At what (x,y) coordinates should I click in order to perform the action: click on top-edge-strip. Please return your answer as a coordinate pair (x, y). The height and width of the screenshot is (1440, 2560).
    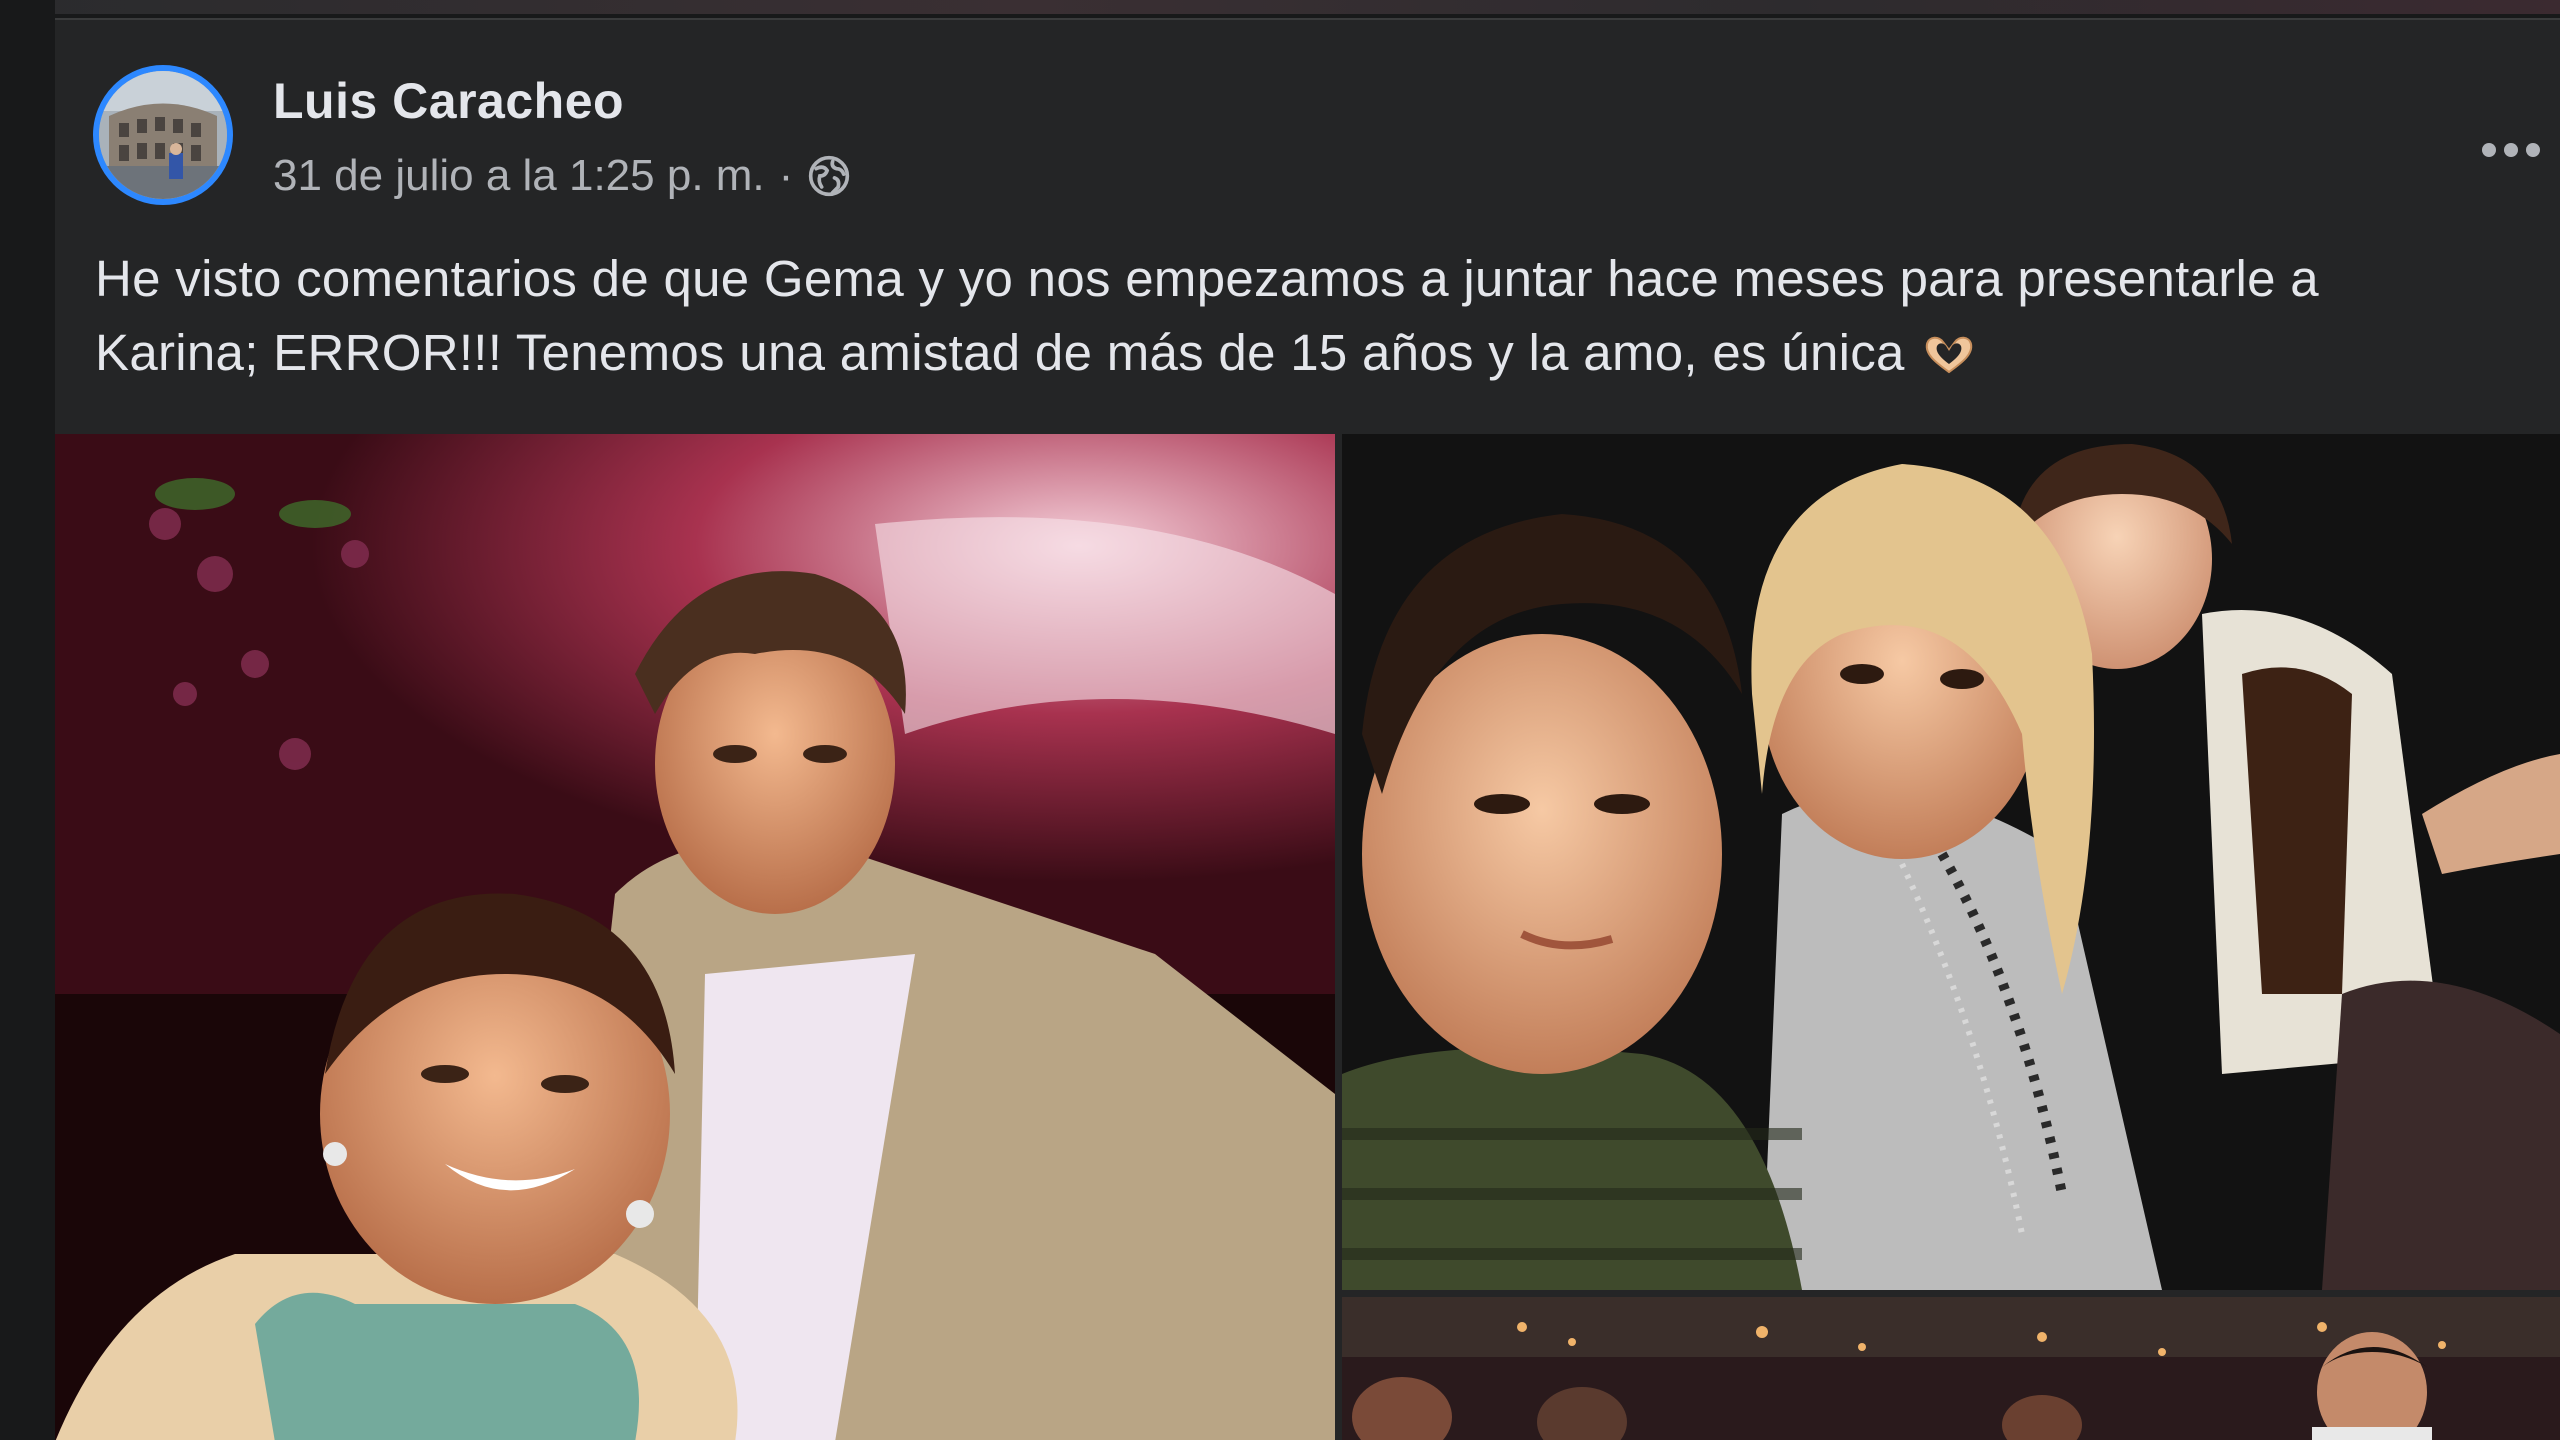
    Looking at the image, I should click on (1280, 7).